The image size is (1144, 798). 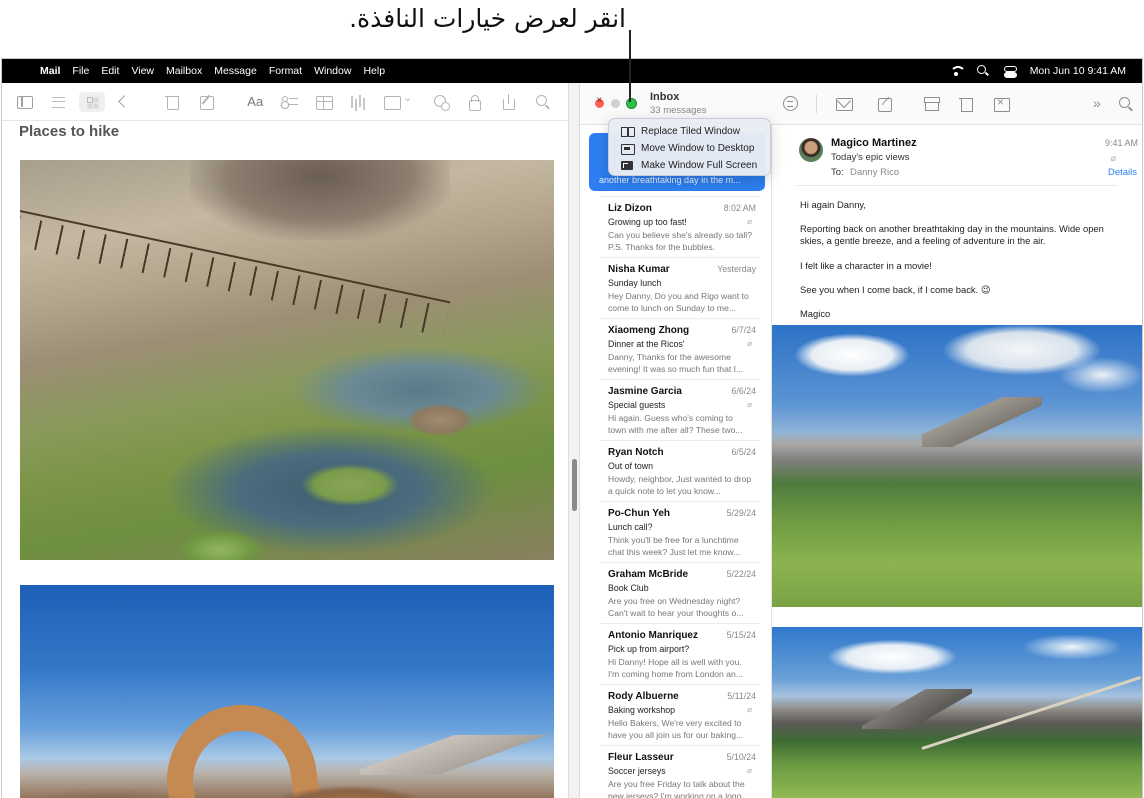 What do you see at coordinates (643, 696) in the screenshot?
I see `message-sender: Rody Albuerne` at bounding box center [643, 696].